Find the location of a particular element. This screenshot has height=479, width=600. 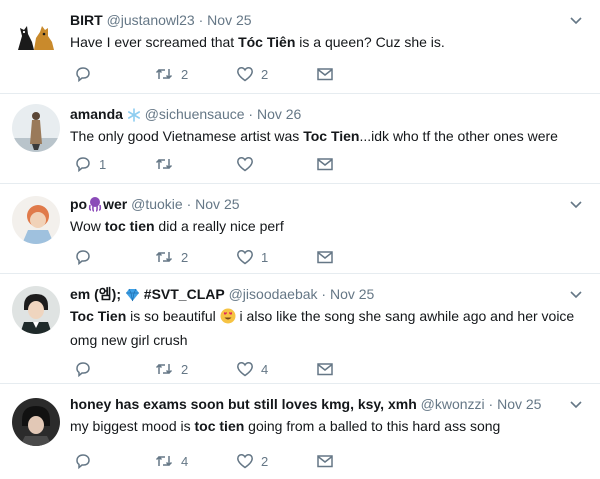

user-handle: @tuokie is located at coordinates (157, 204).